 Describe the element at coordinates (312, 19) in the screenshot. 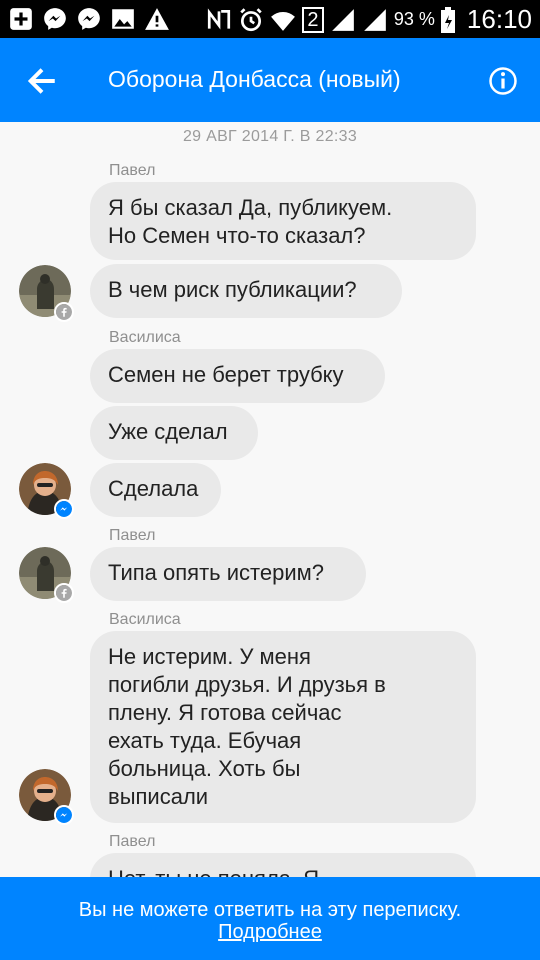

I see `sim-2-icon: 2` at that location.